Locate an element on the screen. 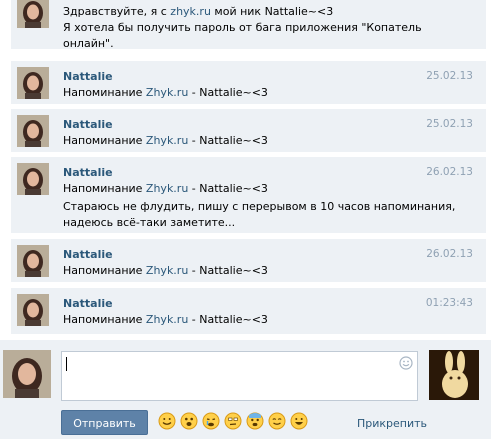 This screenshot has height=439, width=491. content-emoticon-icon is located at coordinates (277, 421).